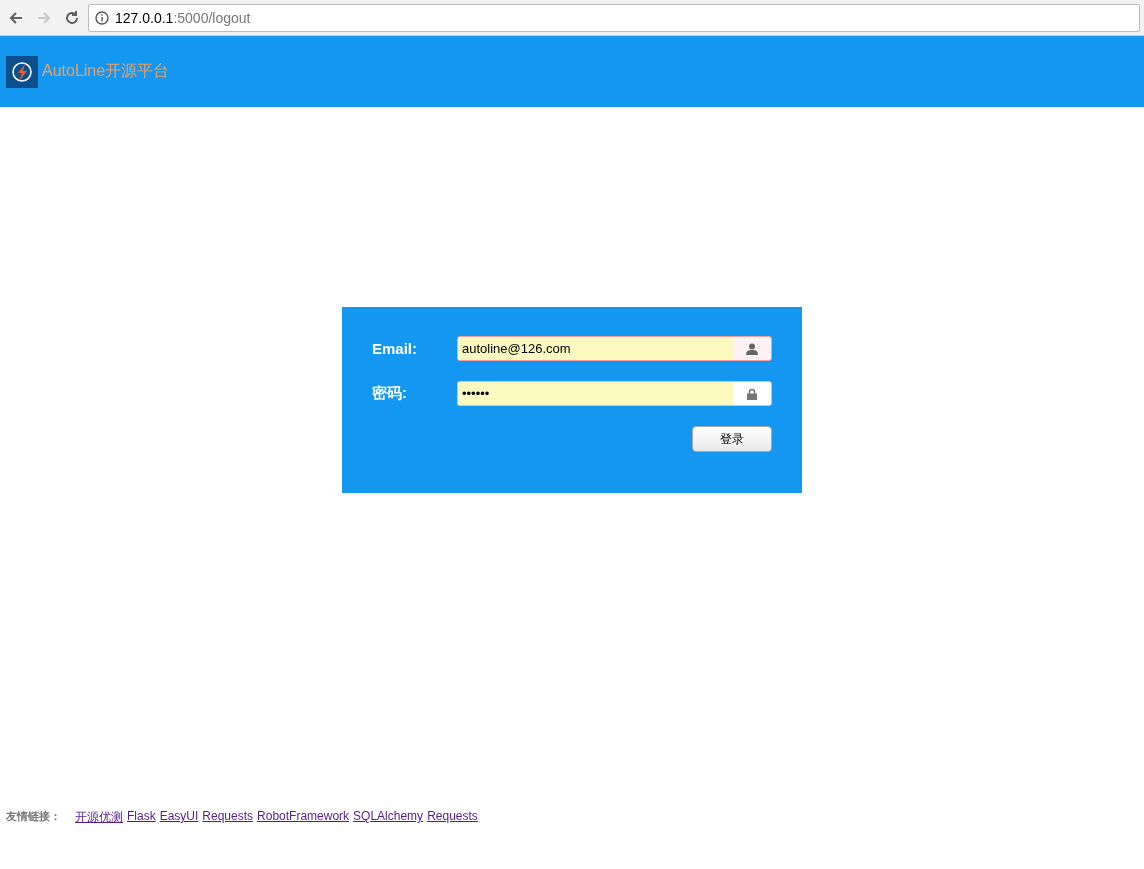  Describe the element at coordinates (212, 17) in the screenshot. I see `url-path: :5000/logout` at that location.